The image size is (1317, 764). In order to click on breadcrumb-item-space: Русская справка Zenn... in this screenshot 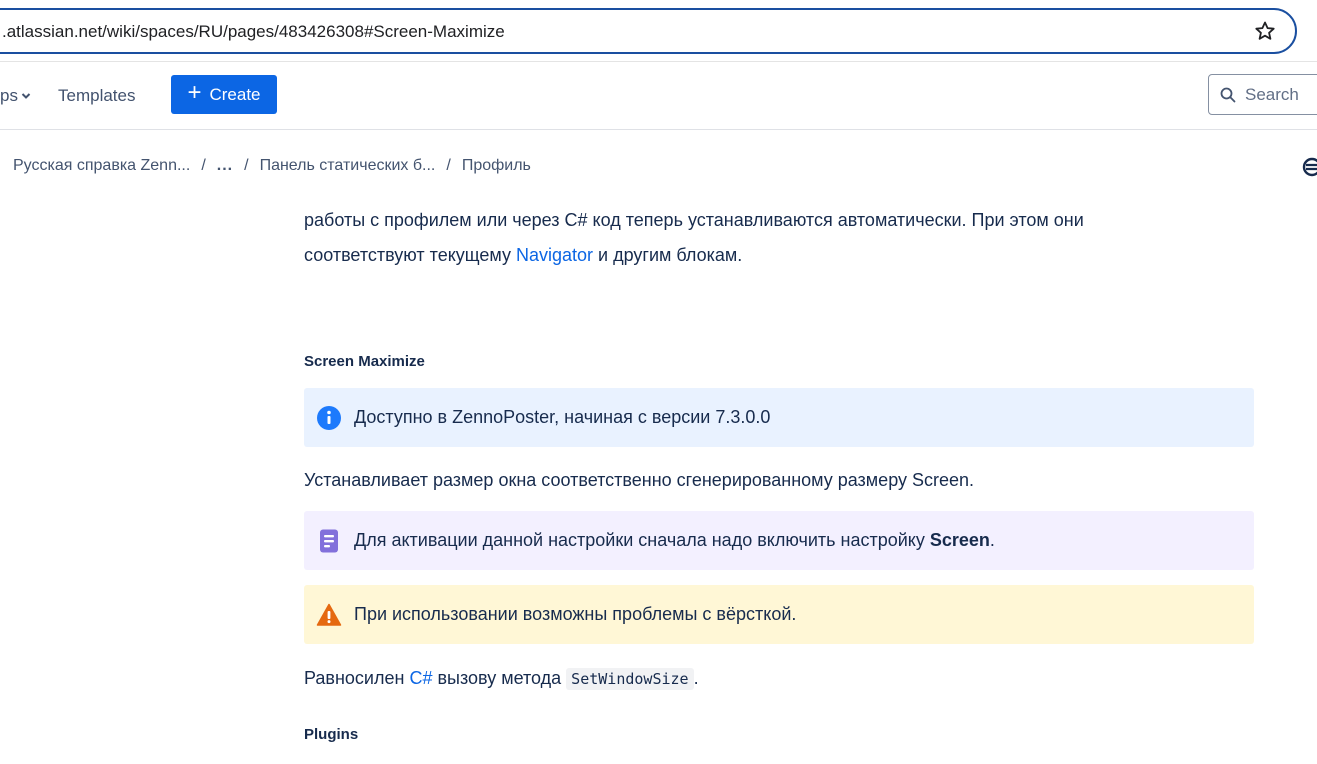, I will do `click(101, 166)`.